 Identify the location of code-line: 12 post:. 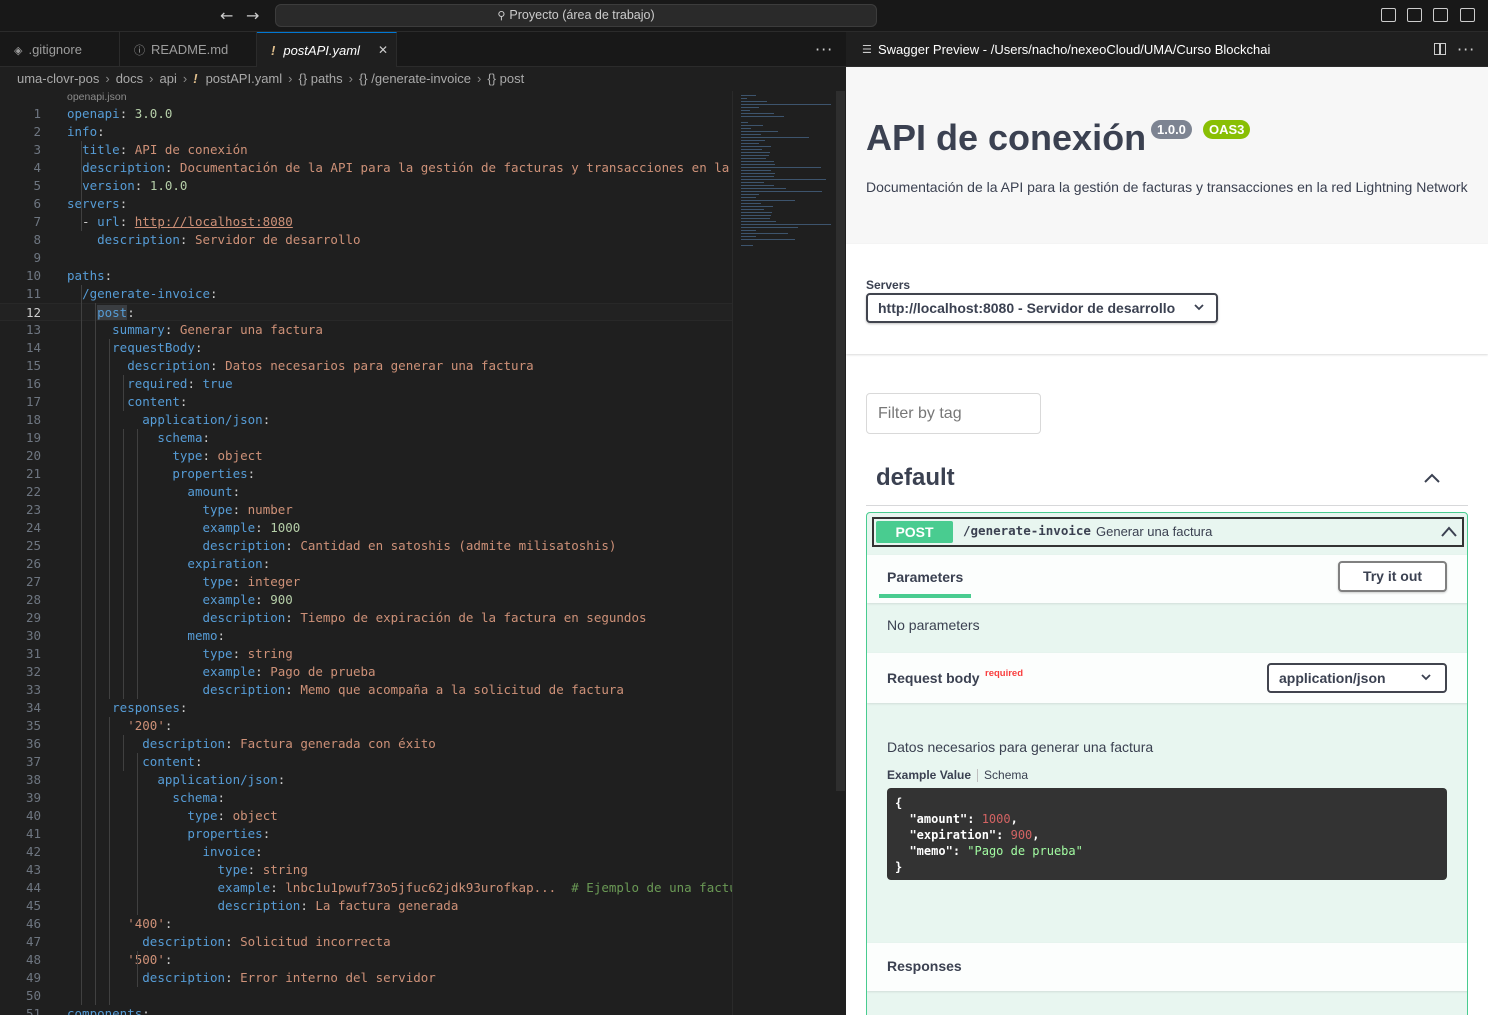
(366, 312).